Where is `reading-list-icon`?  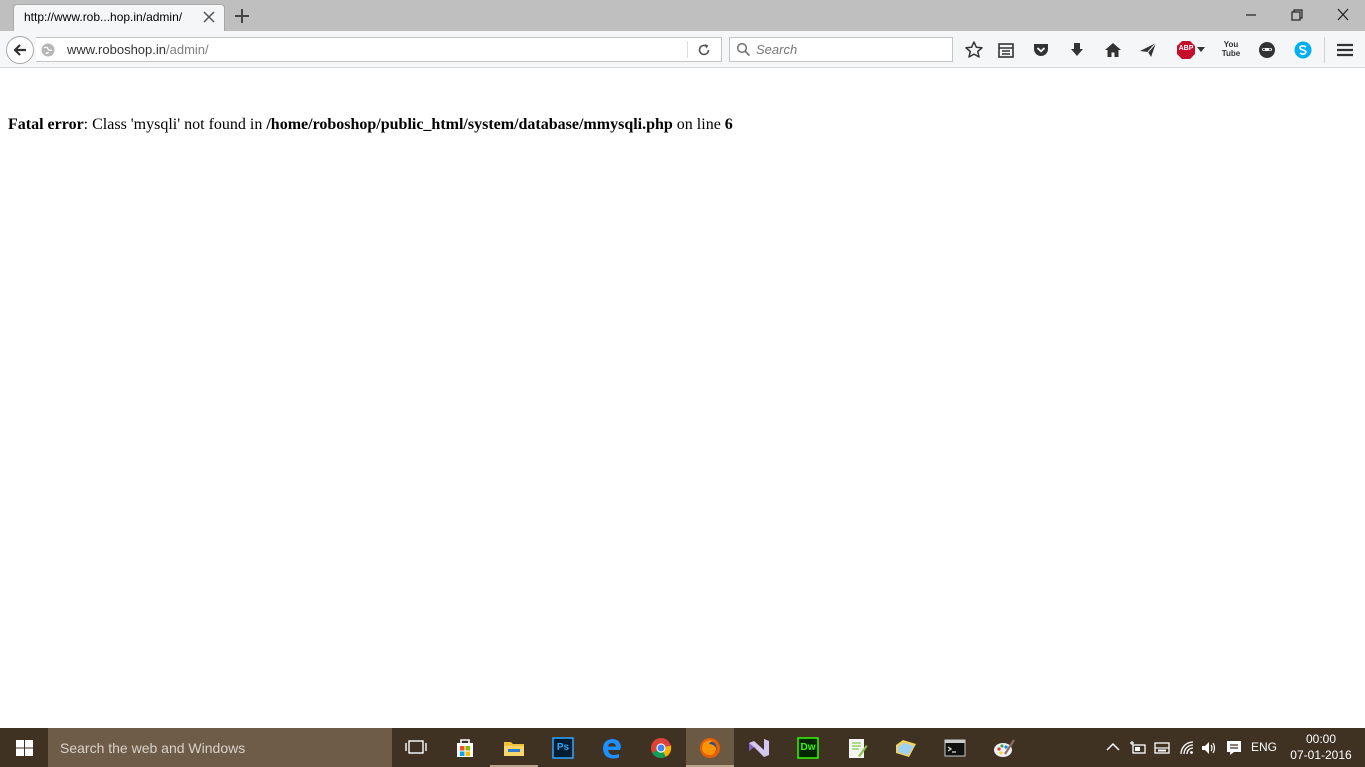 reading-list-icon is located at coordinates (1006, 50).